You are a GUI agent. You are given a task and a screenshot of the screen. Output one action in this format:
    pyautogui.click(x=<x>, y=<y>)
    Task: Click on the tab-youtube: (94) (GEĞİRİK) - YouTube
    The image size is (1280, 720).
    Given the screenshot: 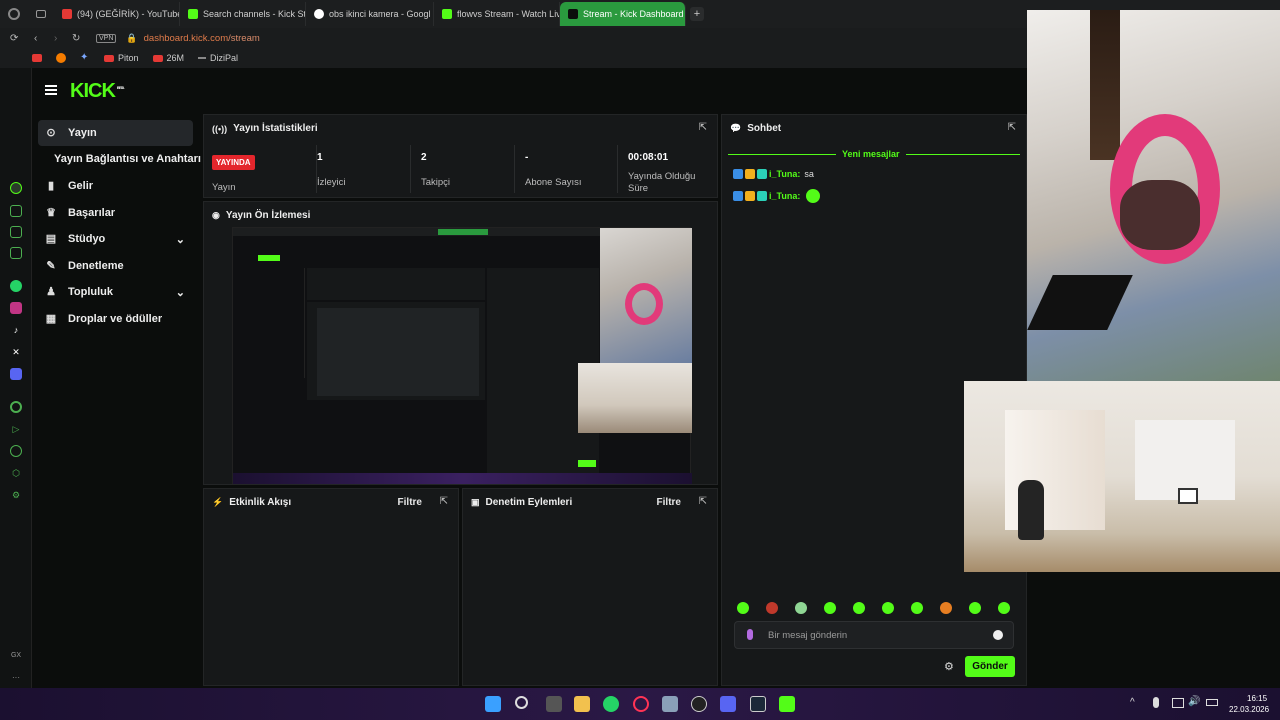 What is the action you would take?
    pyautogui.click(x=117, y=14)
    